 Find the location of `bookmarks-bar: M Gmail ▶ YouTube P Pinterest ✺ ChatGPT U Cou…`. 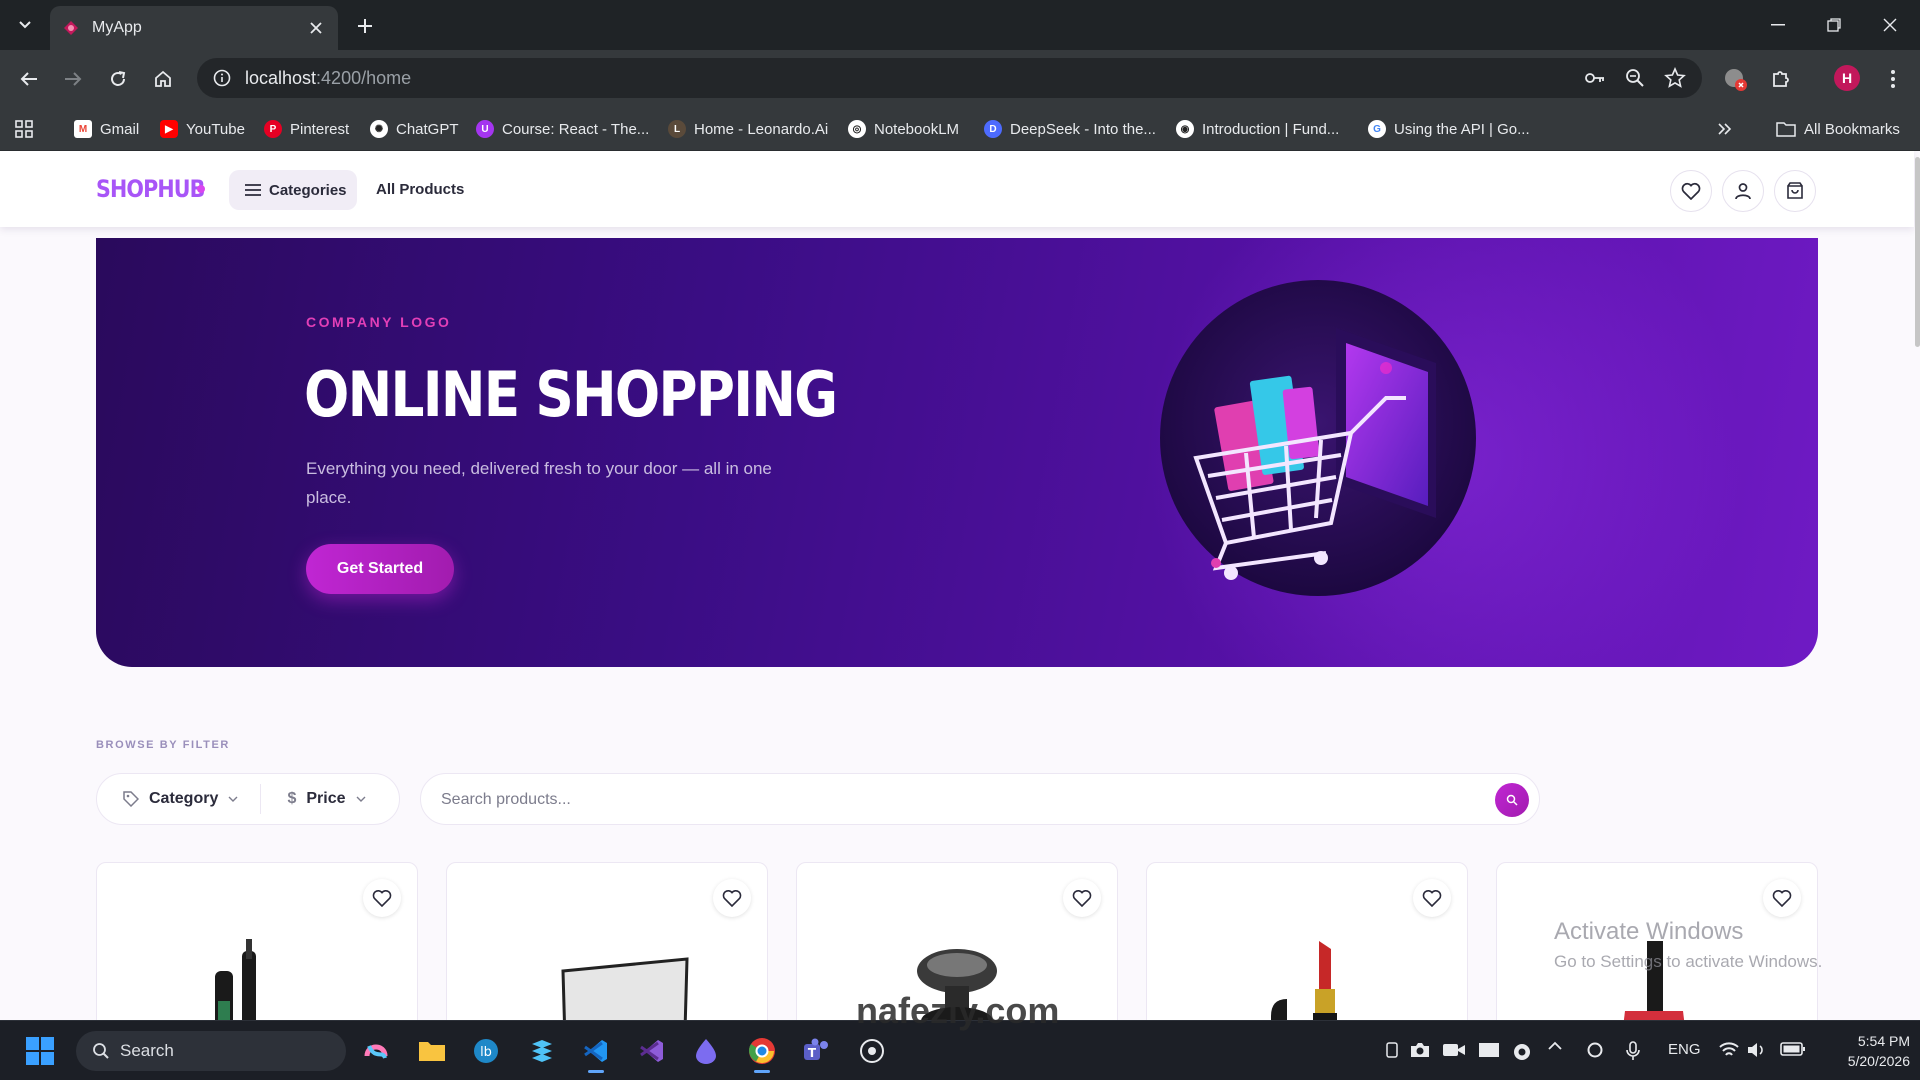

bookmarks-bar: M Gmail ▶ YouTube P Pinterest ✺ ChatGPT U Cou… is located at coordinates (960, 129).